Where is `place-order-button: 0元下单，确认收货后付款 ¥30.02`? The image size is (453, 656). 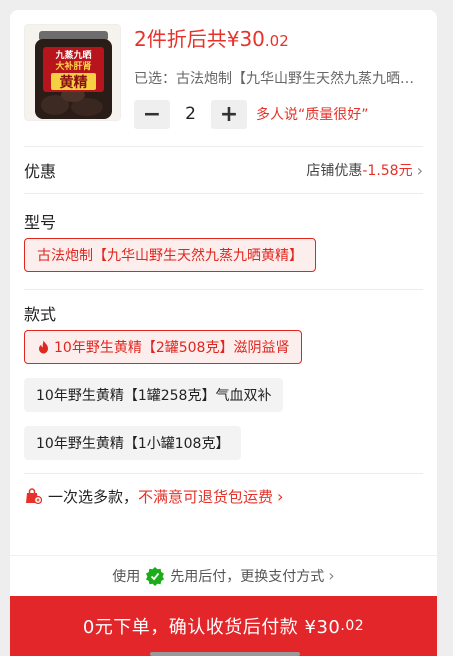 place-order-button: 0元下单，确认收货后付款 ¥30.02 is located at coordinates (223, 626).